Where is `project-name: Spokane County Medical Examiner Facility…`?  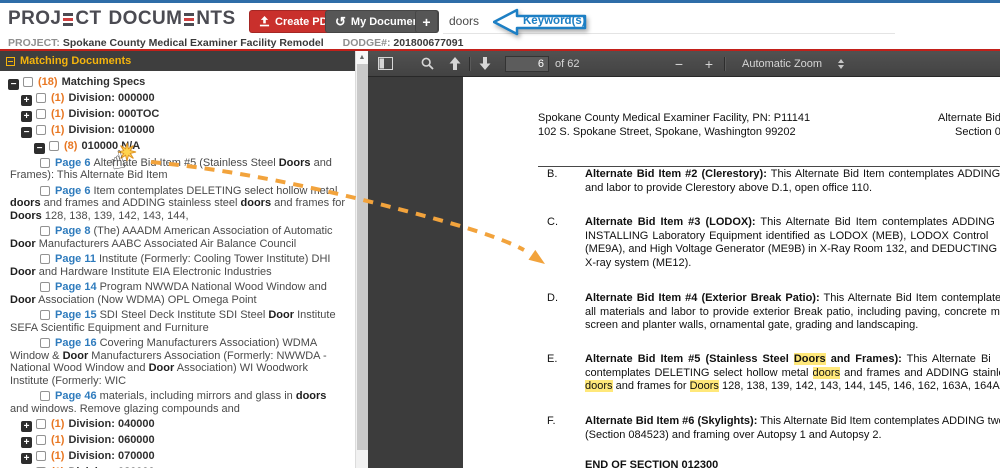
project-name: Spokane County Medical Examiner Facility… is located at coordinates (193, 43).